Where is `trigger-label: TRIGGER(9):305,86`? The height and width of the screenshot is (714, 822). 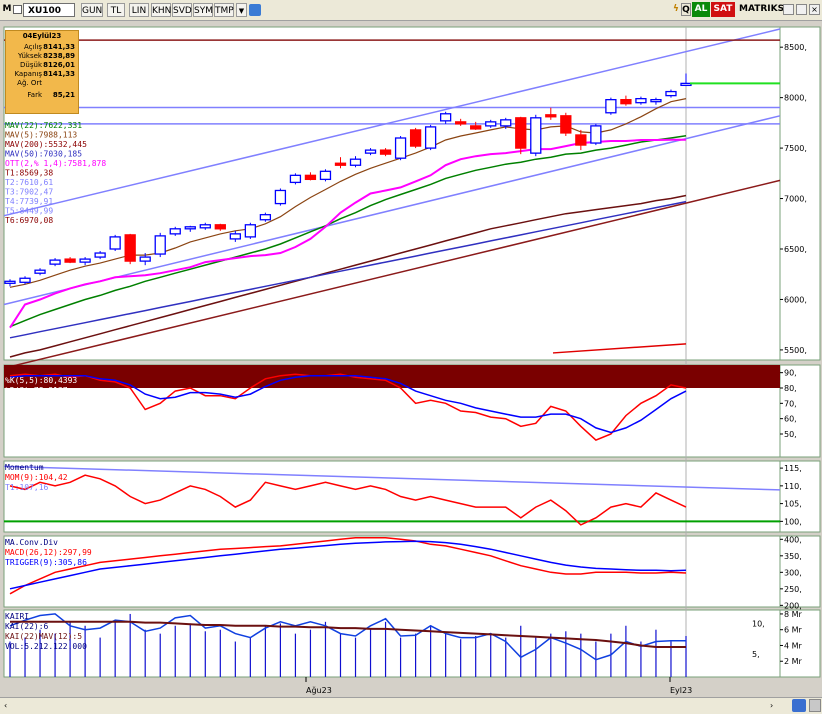 trigger-label: TRIGGER(9):305,86 is located at coordinates (46, 562).